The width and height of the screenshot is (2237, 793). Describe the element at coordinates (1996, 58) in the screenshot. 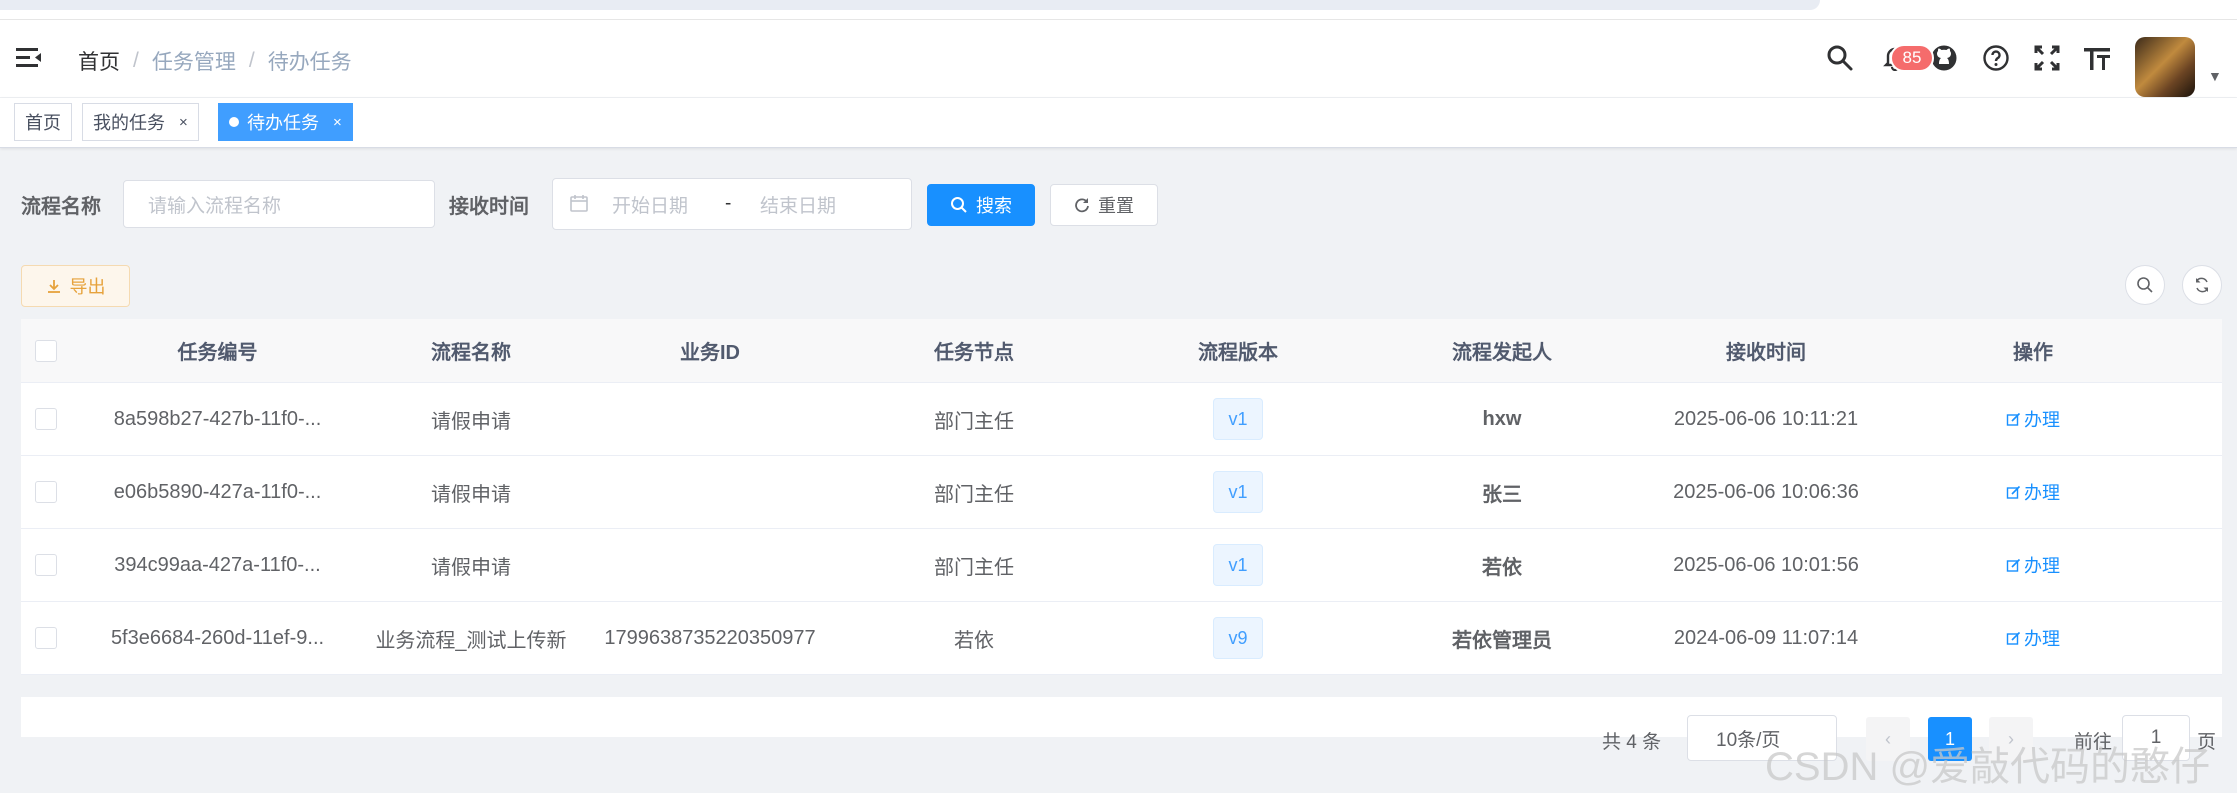

I see `question-icon` at that location.